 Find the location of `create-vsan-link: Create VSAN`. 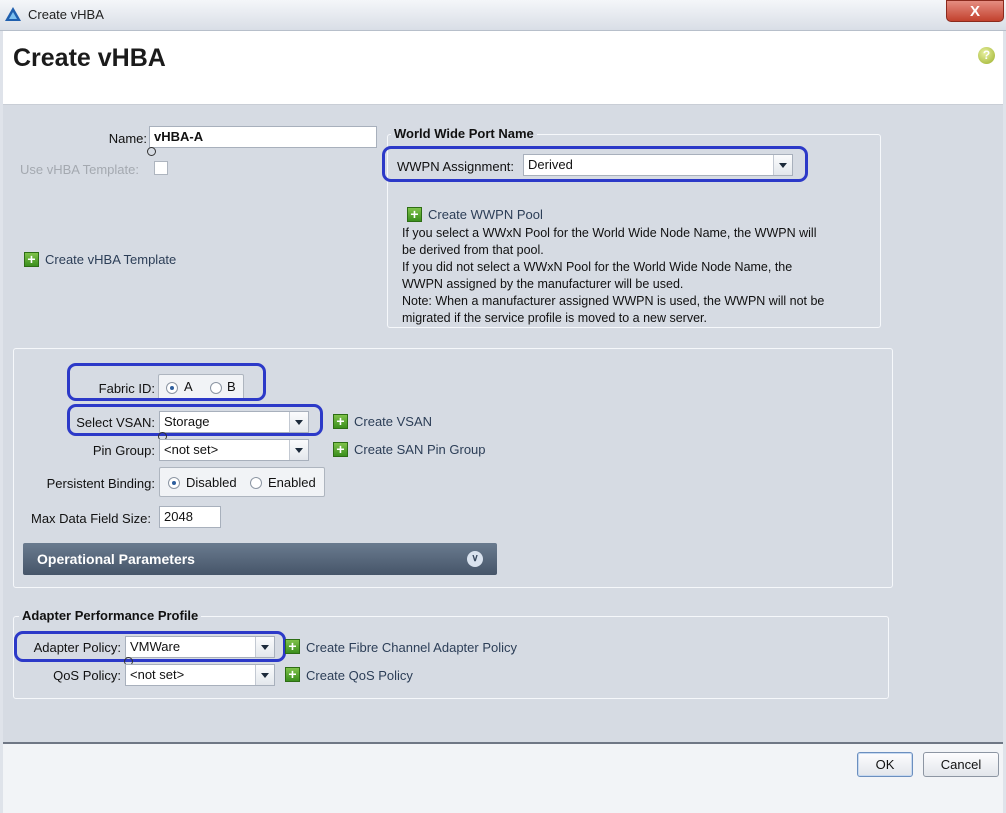

create-vsan-link: Create VSAN is located at coordinates (393, 421).